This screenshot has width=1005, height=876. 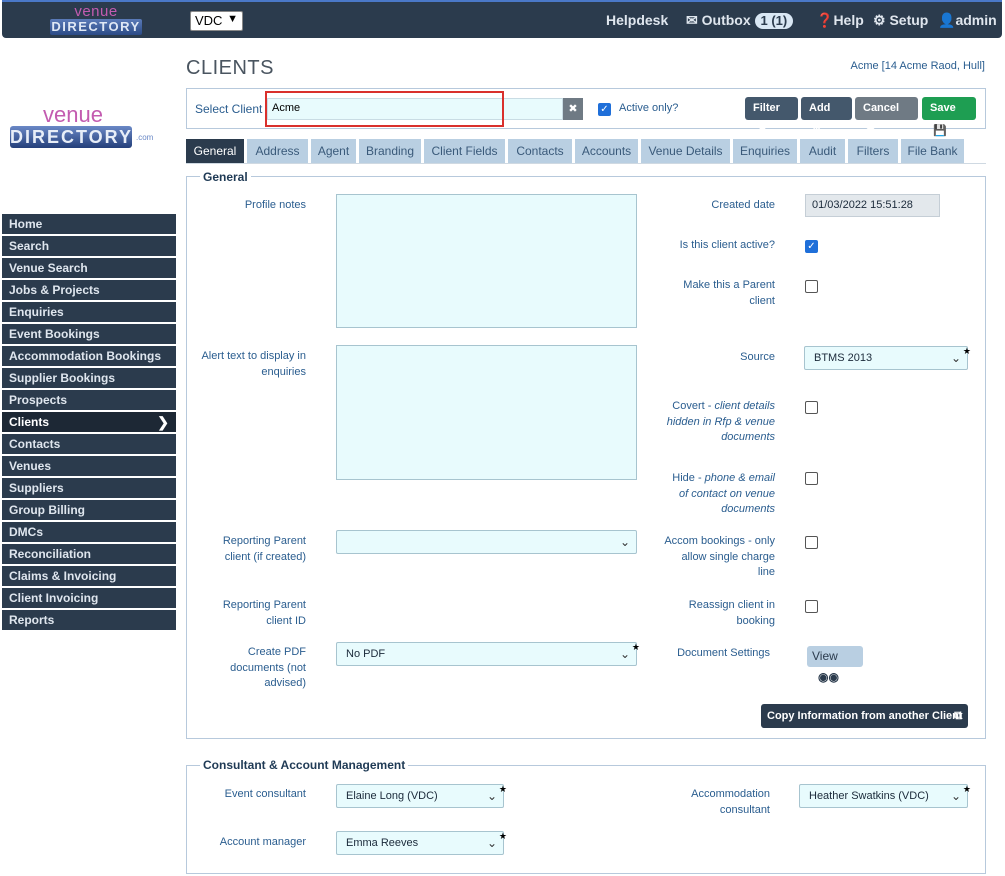 What do you see at coordinates (606, 151) in the screenshot?
I see `tab-accounts: Accounts` at bounding box center [606, 151].